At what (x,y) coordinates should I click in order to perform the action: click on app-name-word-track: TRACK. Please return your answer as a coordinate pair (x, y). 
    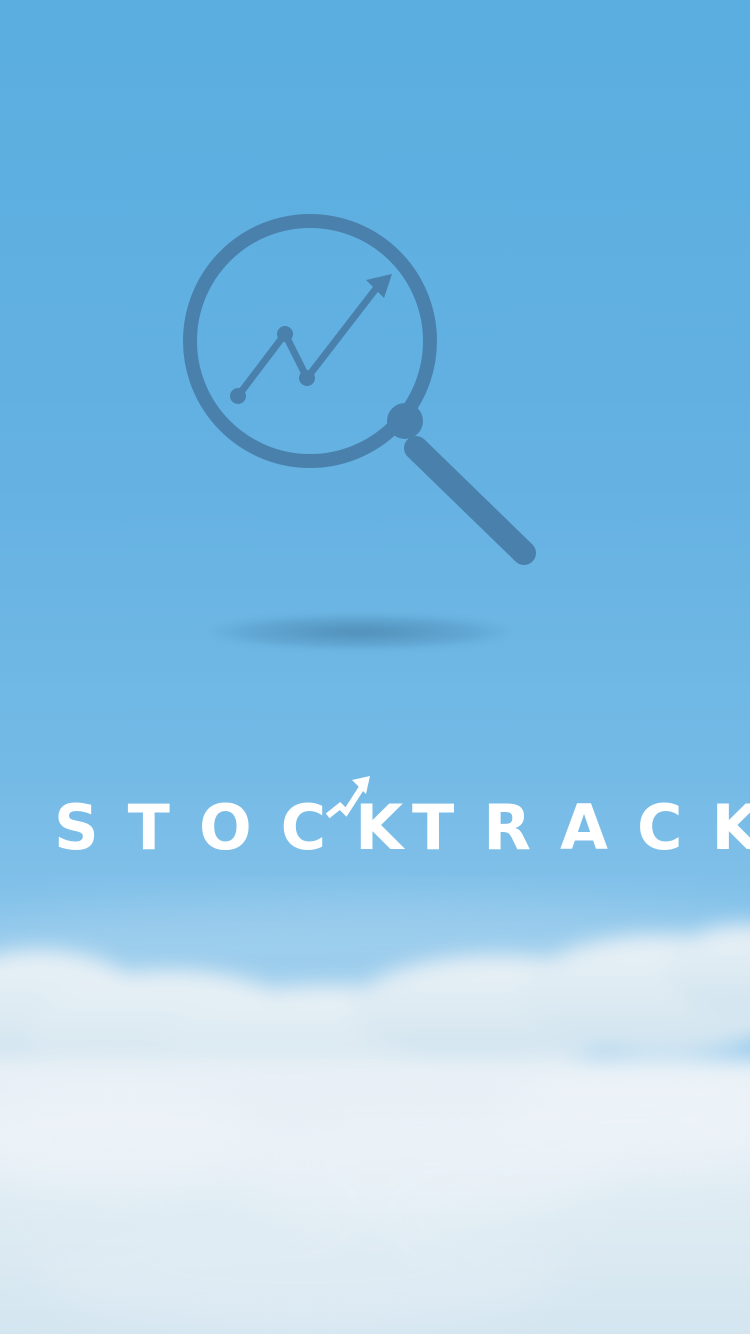
    Looking at the image, I should click on (581, 827).